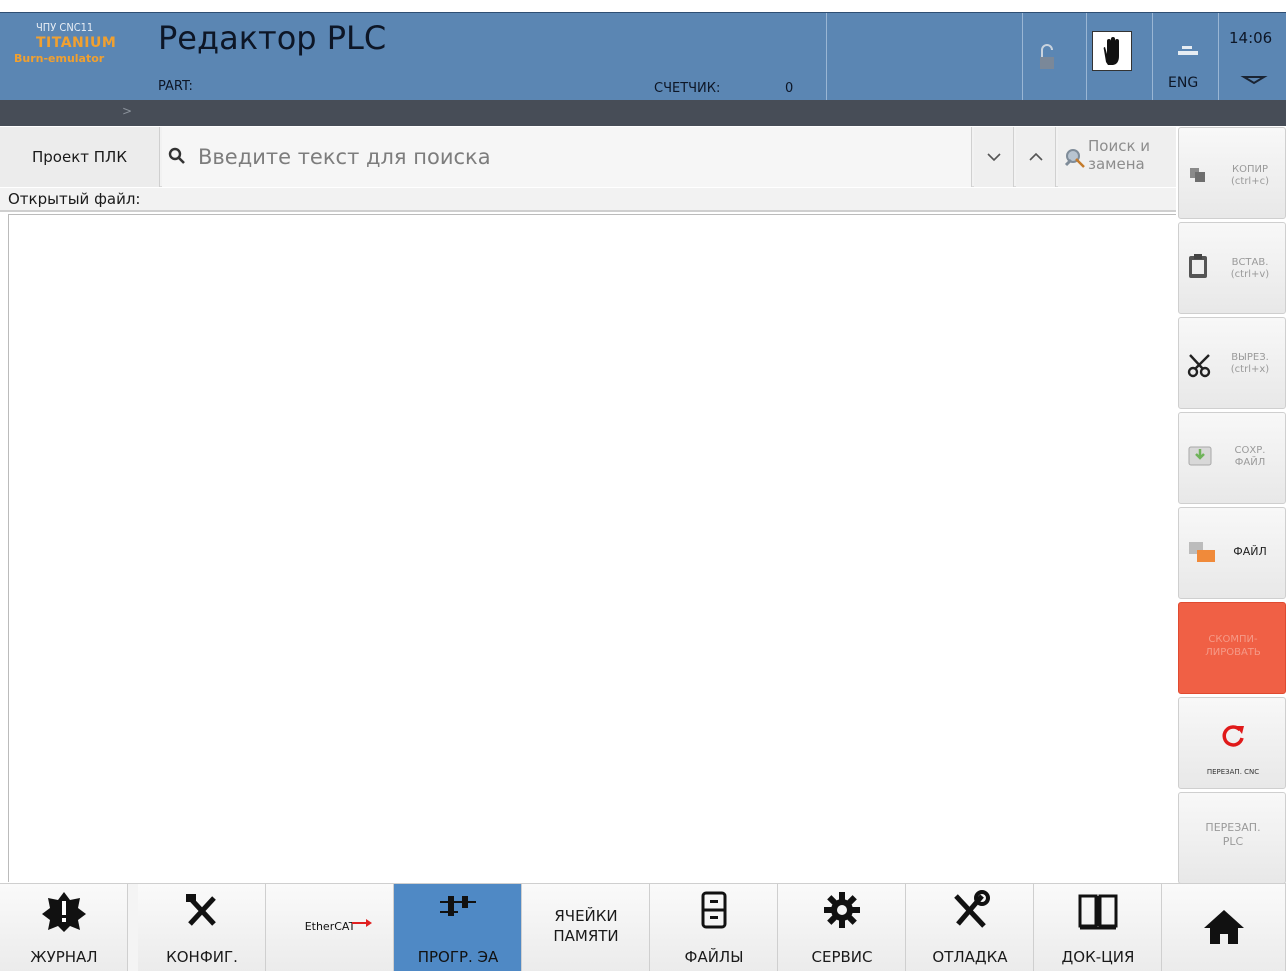 This screenshot has width=1286, height=971. What do you see at coordinates (1233, 736) in the screenshot?
I see `refresh-icon` at bounding box center [1233, 736].